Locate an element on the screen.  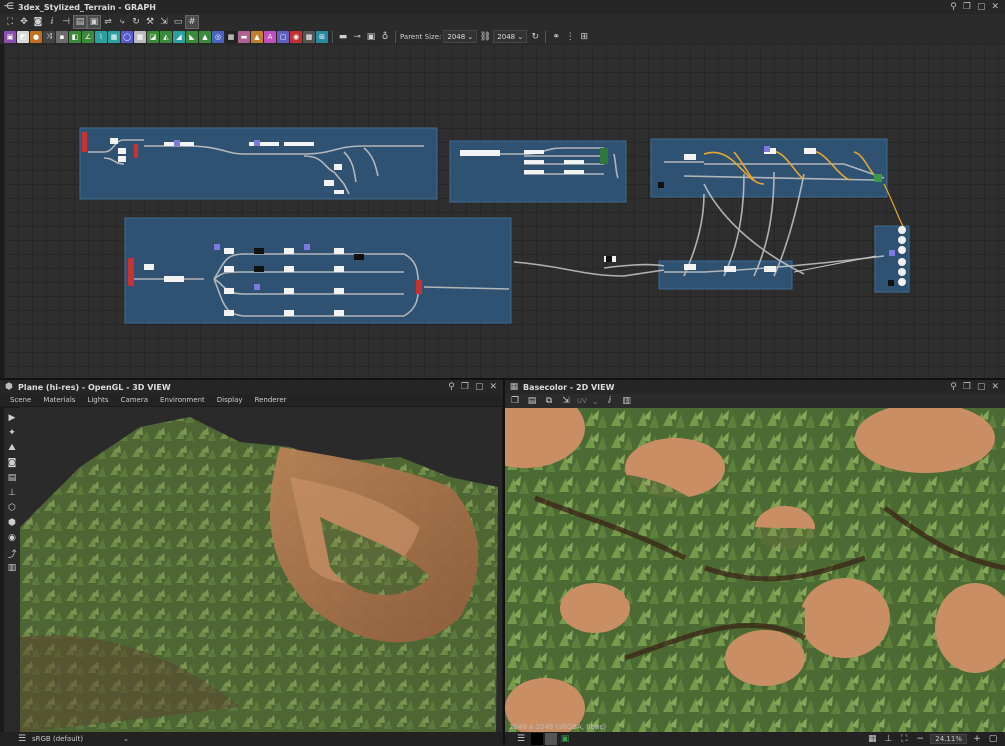
menu-materials: Materials is located at coordinates (59, 400).